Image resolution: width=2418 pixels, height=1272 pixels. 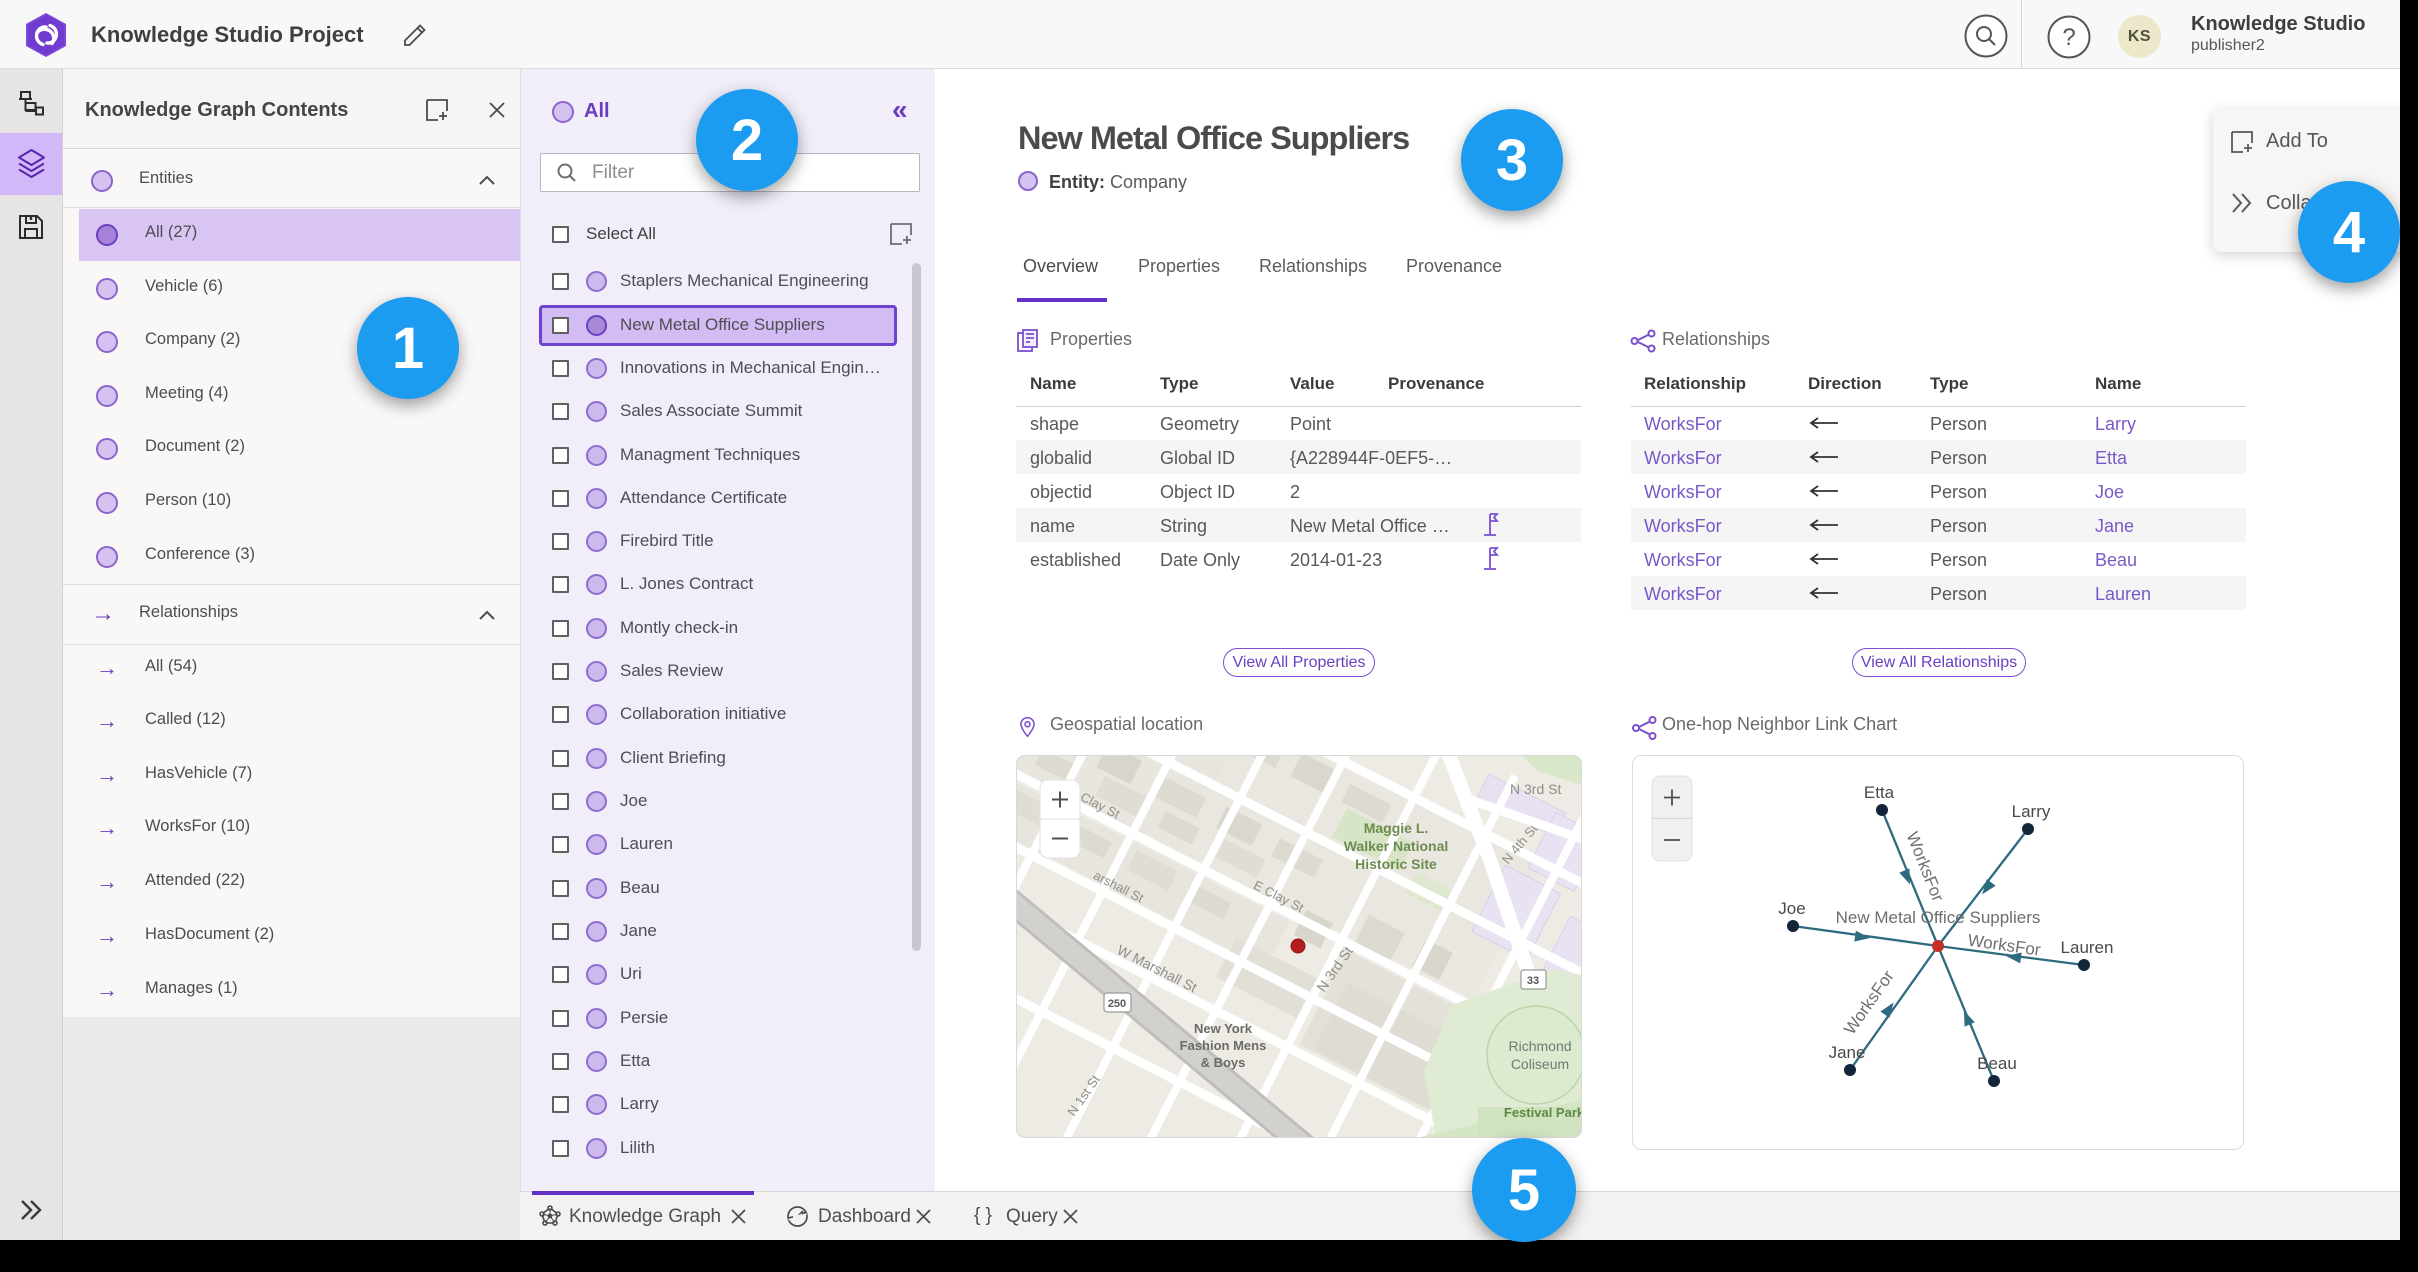 I want to click on svg-text: 33, so click(x=1533, y=981).